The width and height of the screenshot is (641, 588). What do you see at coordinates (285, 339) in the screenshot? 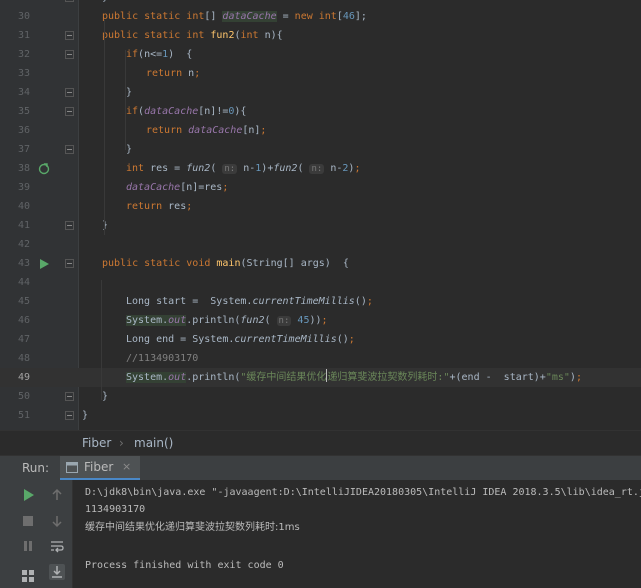
I see `code-token: currentTimeMillis` at bounding box center [285, 339].